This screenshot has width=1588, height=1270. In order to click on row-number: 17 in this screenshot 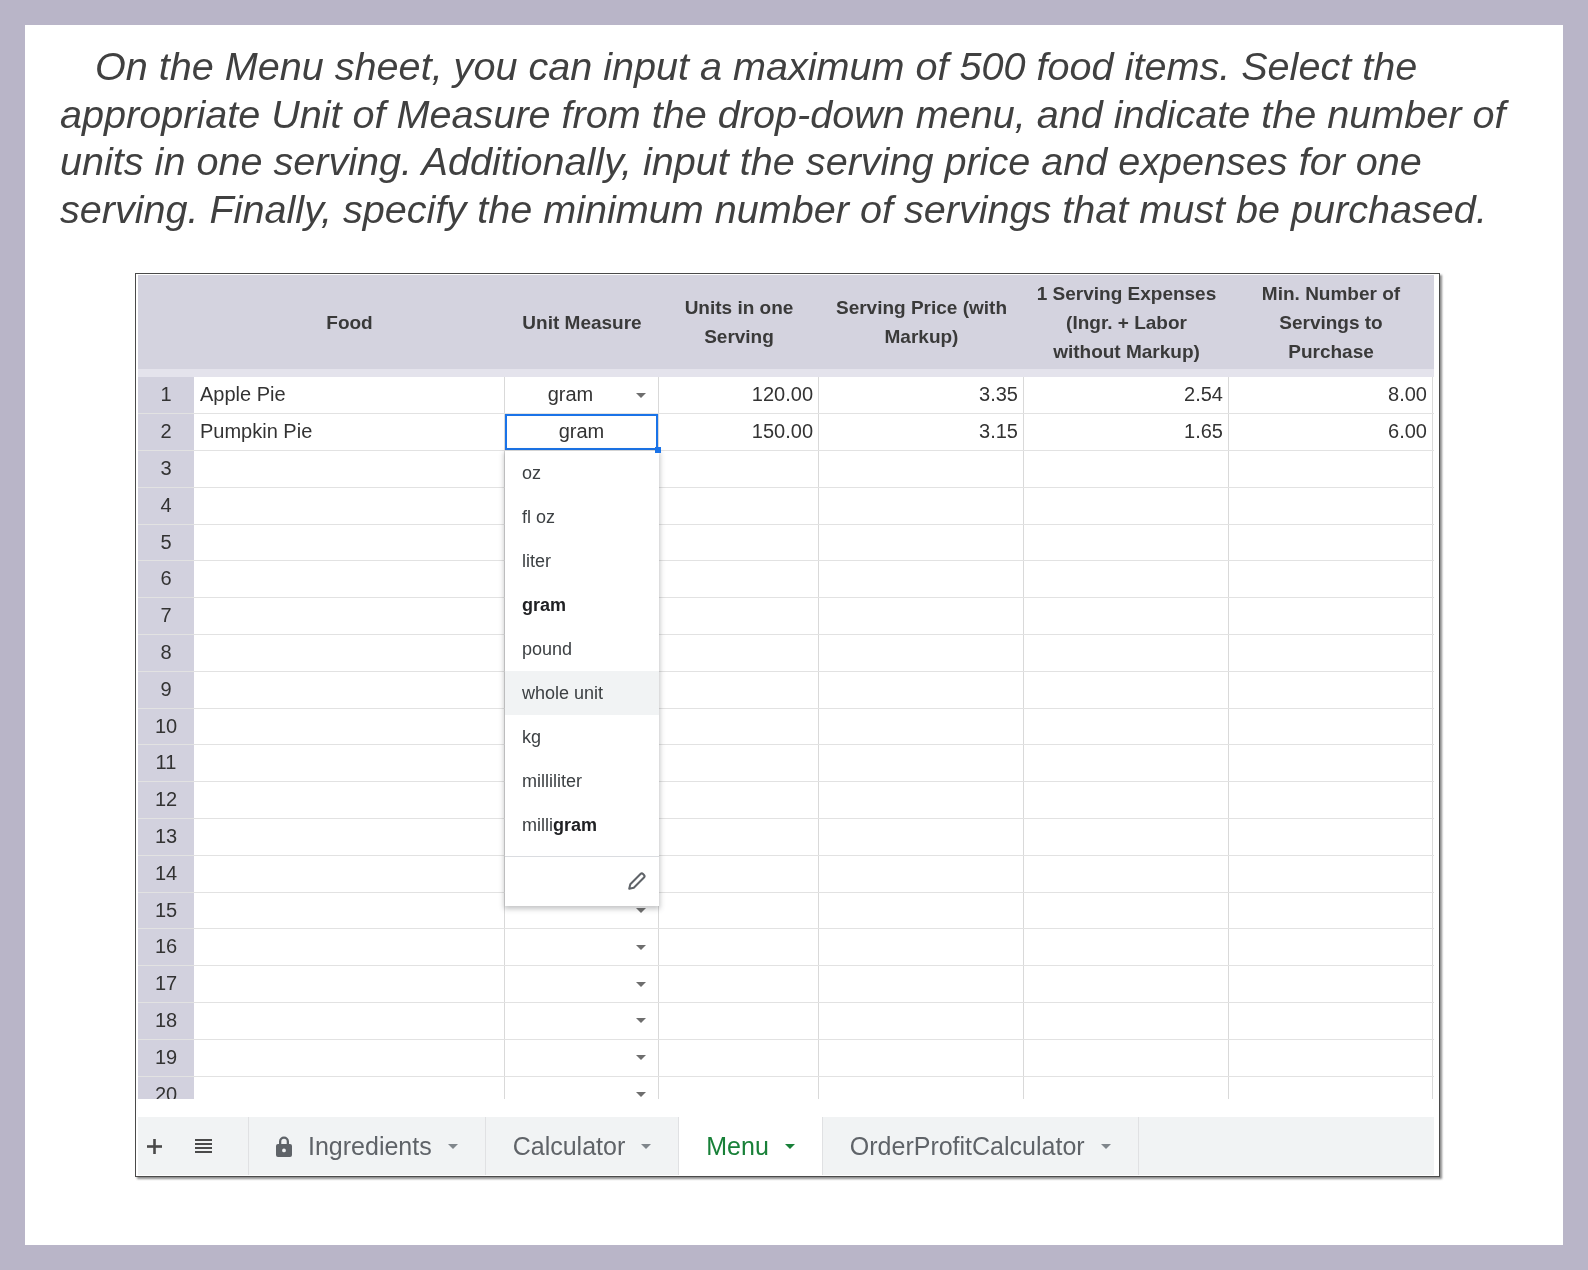, I will do `click(166, 984)`.